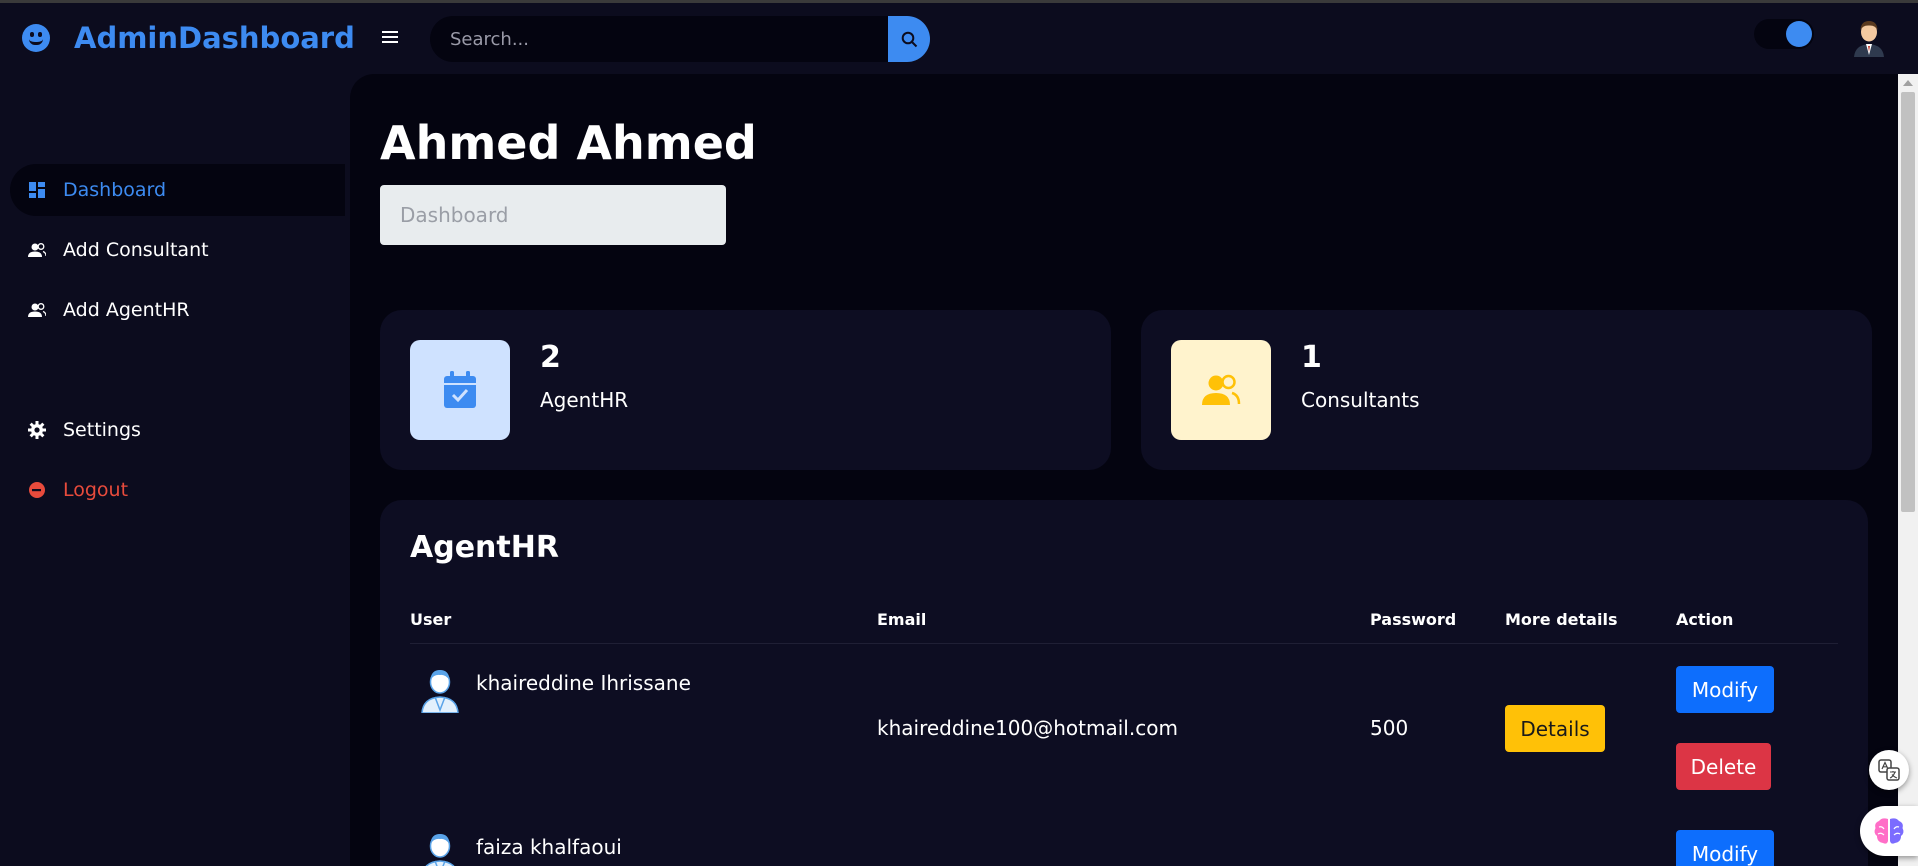  What do you see at coordinates (1506, 390) in the screenshot?
I see `stat-card-consultants: 1 Consultants` at bounding box center [1506, 390].